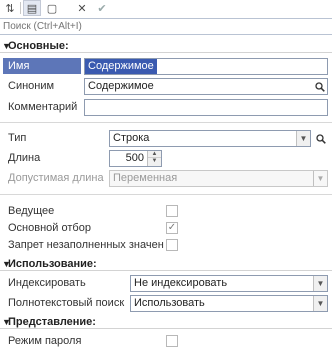 This screenshot has height=351, width=332. Describe the element at coordinates (172, 245) in the screenshot. I see `forbid-empty-checkbox` at that location.